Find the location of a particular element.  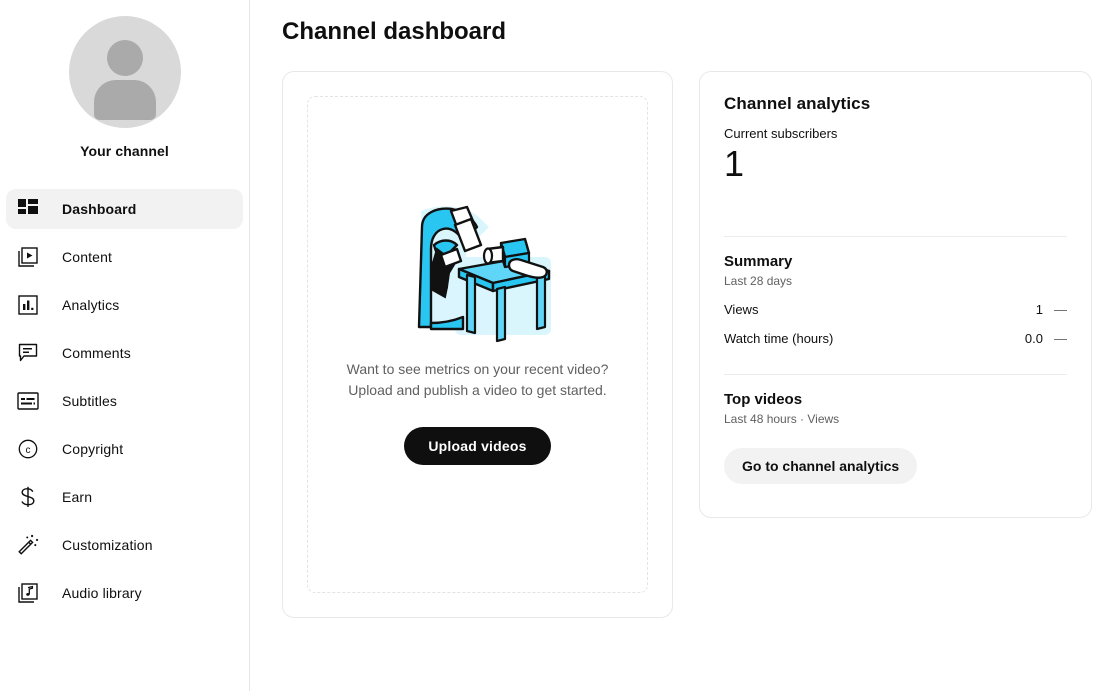

sidebar-item-dashboard: Dashboard is located at coordinates (124, 209).